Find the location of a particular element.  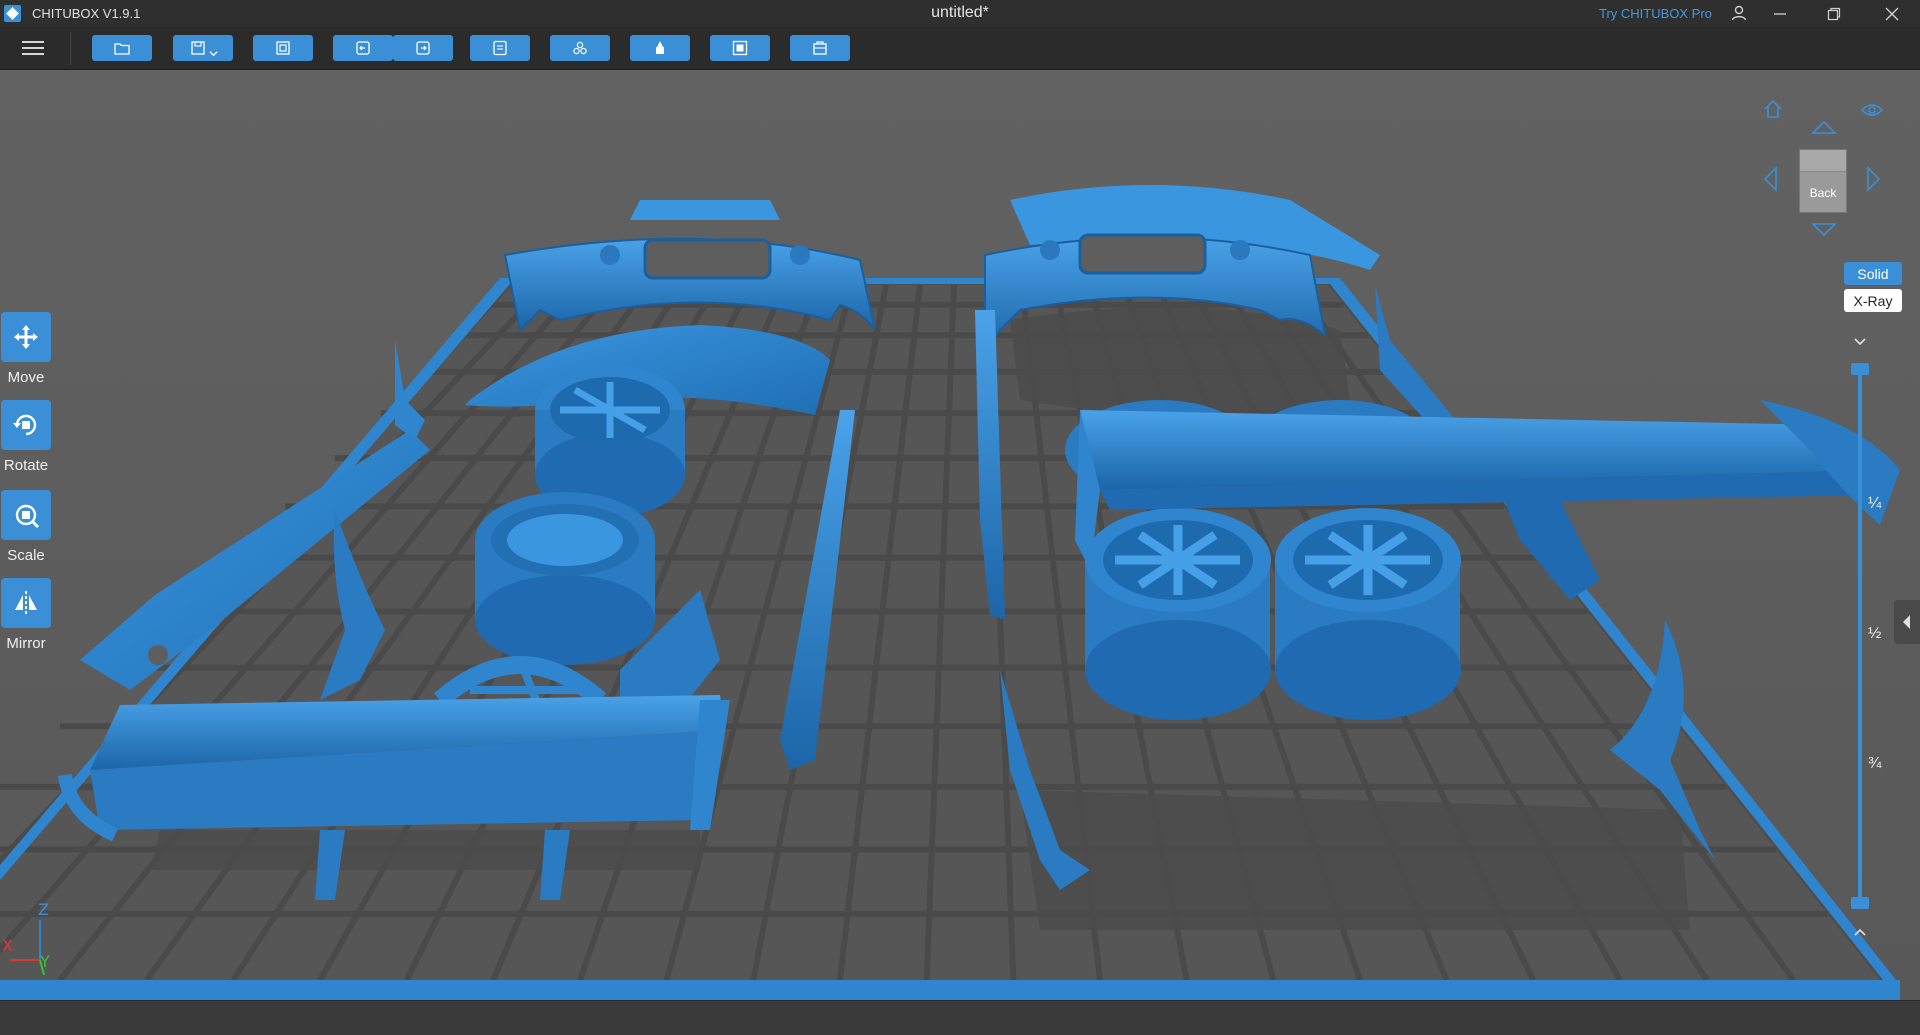

slider-collapse-chevron-icon is located at coordinates (1860, 342).